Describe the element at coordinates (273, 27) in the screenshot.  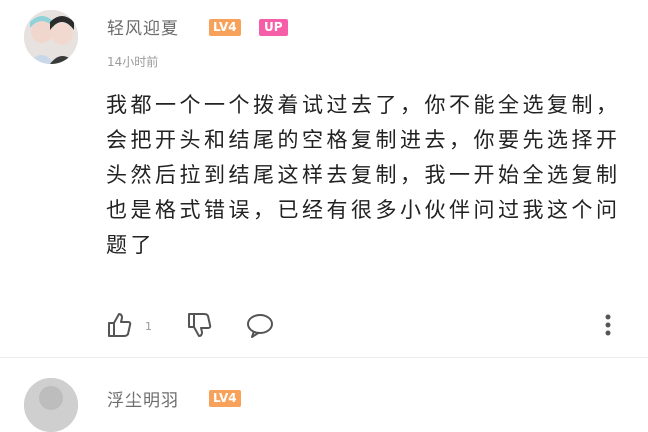
I see `up-badge: UP` at that location.